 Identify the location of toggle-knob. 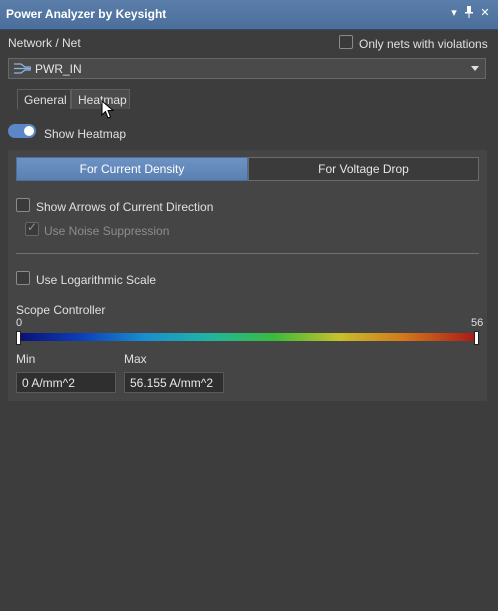
(29, 131).